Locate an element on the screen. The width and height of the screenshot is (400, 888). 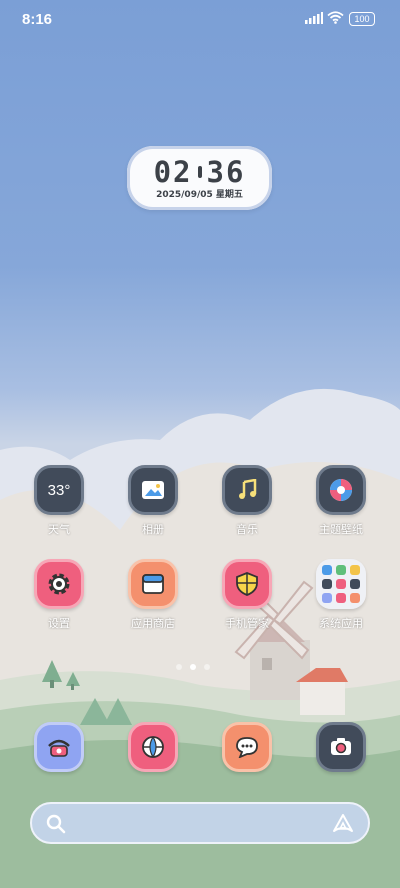
music-icon is located at coordinates (247, 490).